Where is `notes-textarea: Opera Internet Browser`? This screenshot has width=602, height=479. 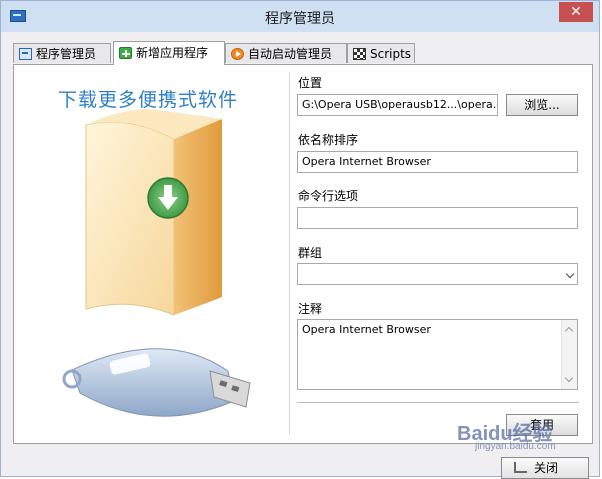 notes-textarea: Opera Internet Browser is located at coordinates (437, 354).